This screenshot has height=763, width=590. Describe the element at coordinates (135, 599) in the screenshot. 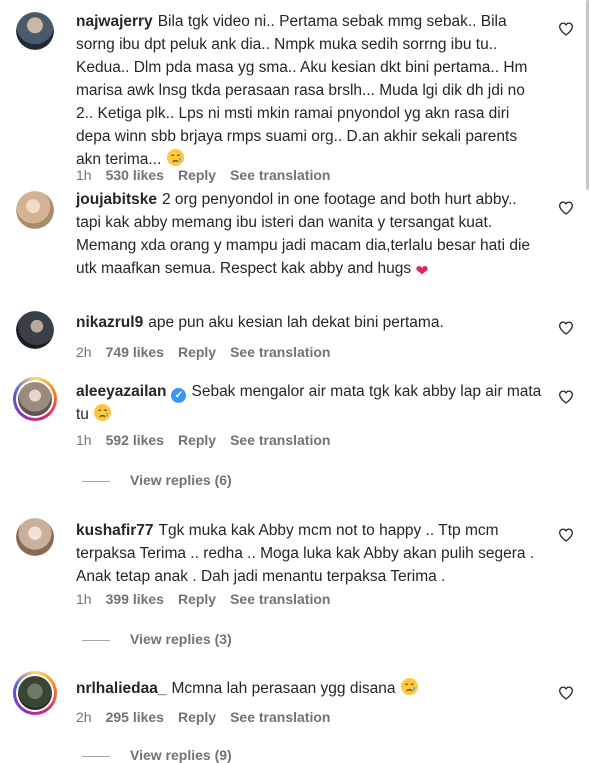

I see `likes-count: 399 likes` at that location.